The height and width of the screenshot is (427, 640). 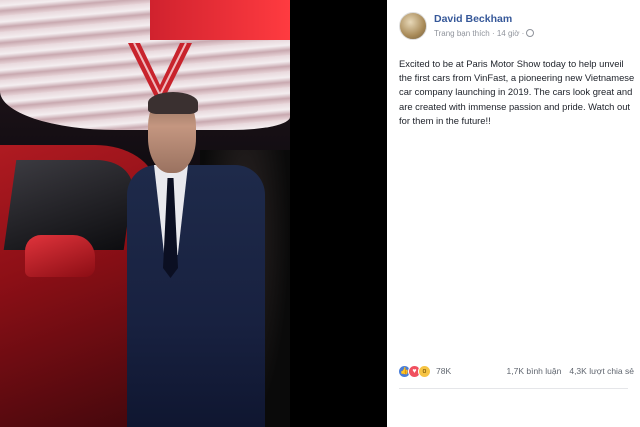 What do you see at coordinates (60, 256) in the screenshot?
I see `car-side-mirror` at bounding box center [60, 256].